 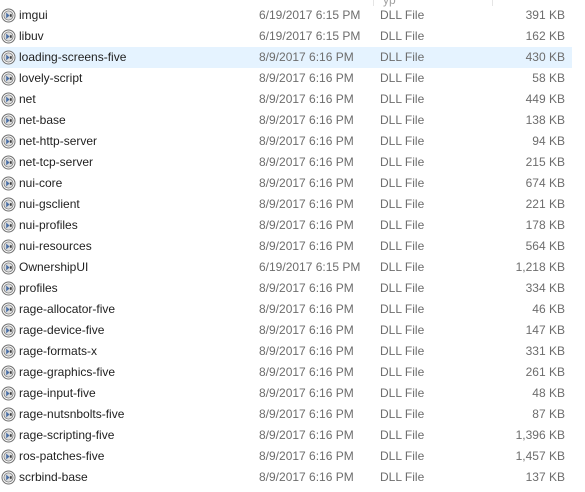 What do you see at coordinates (545, 57) in the screenshot?
I see `file-size: 430 KB` at bounding box center [545, 57].